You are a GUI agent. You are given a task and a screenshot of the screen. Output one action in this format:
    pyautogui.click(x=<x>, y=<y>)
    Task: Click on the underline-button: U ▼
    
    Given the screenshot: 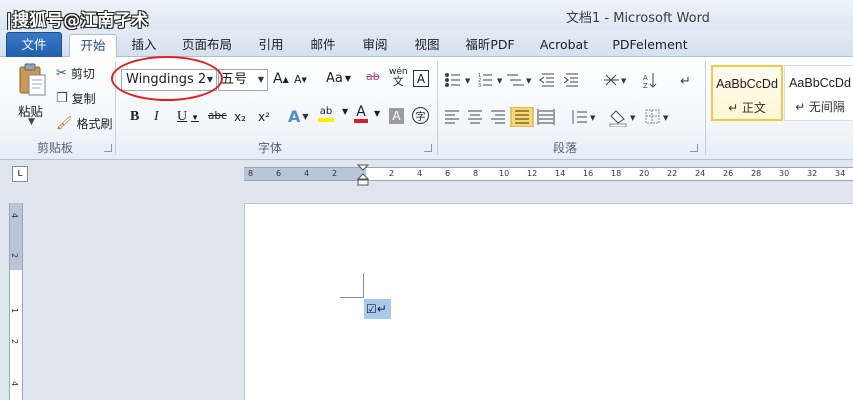 What is the action you would take?
    pyautogui.click(x=188, y=117)
    